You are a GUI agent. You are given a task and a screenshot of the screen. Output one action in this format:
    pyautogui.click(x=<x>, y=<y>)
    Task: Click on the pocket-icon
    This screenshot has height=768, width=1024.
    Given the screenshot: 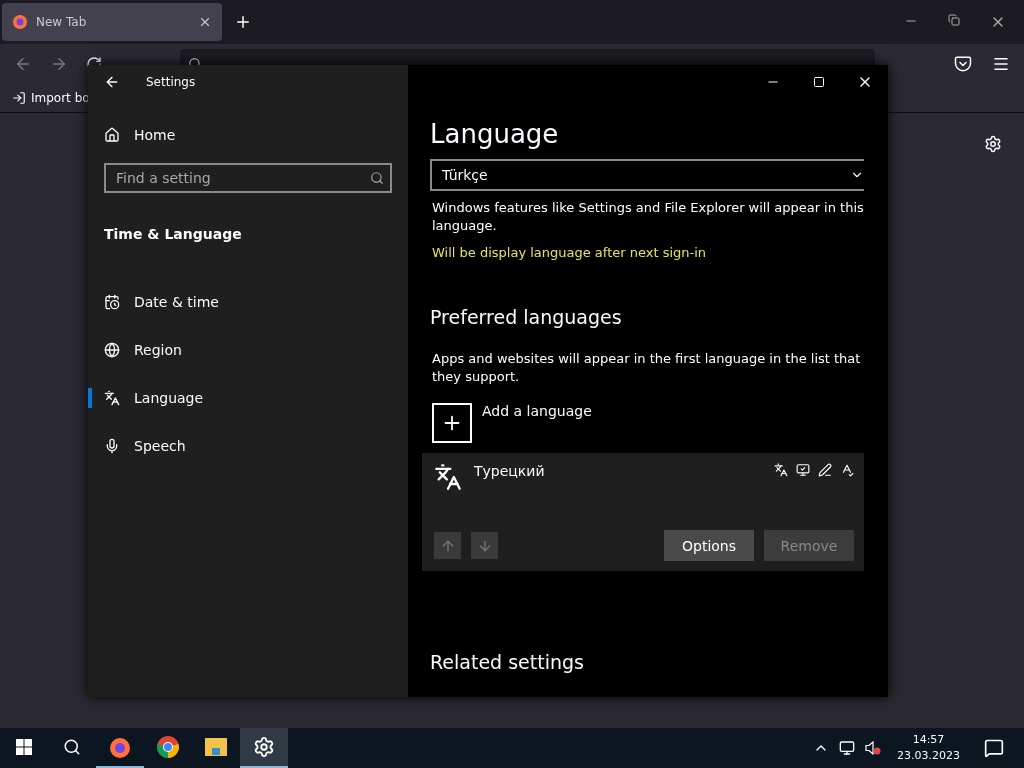 What is the action you would take?
    pyautogui.click(x=963, y=64)
    